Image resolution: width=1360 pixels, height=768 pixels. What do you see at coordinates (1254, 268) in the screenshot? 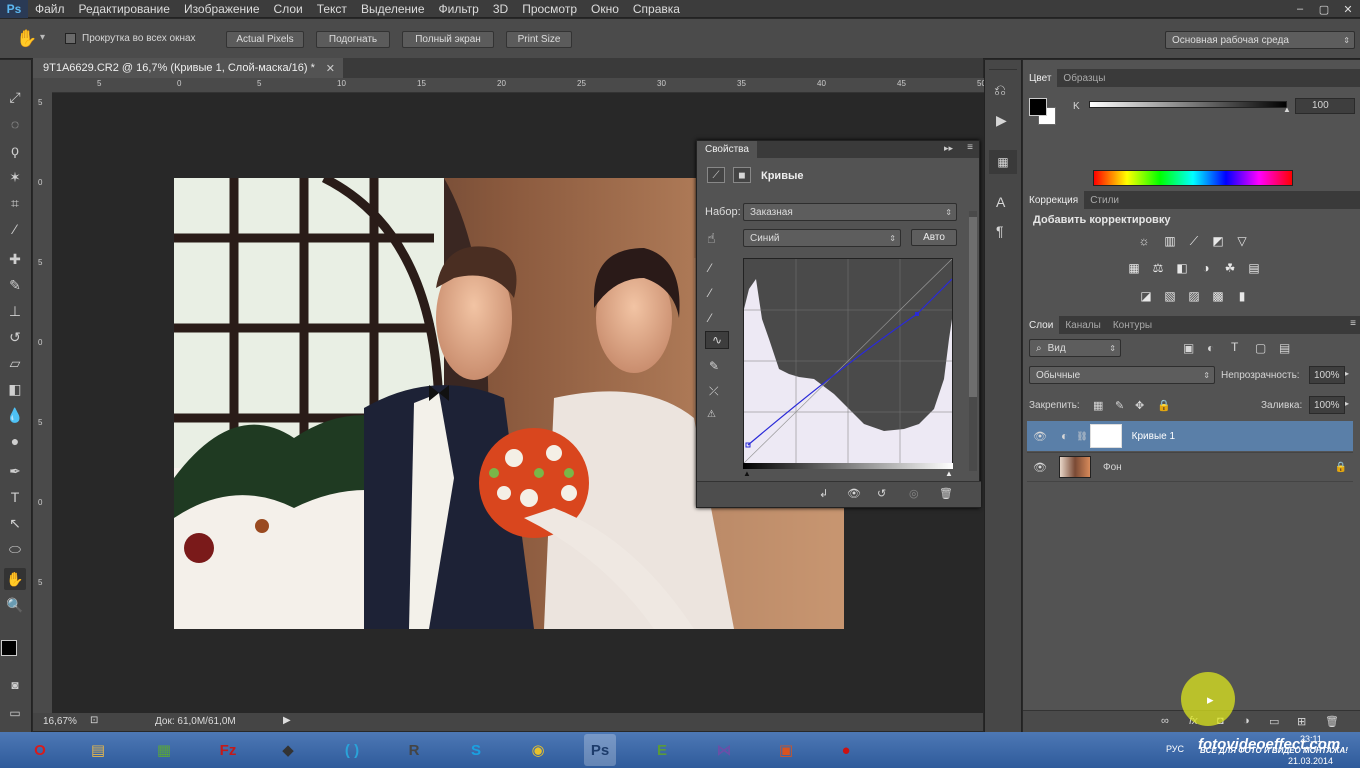
I see `color-lookup-icon: ▤` at bounding box center [1254, 268].